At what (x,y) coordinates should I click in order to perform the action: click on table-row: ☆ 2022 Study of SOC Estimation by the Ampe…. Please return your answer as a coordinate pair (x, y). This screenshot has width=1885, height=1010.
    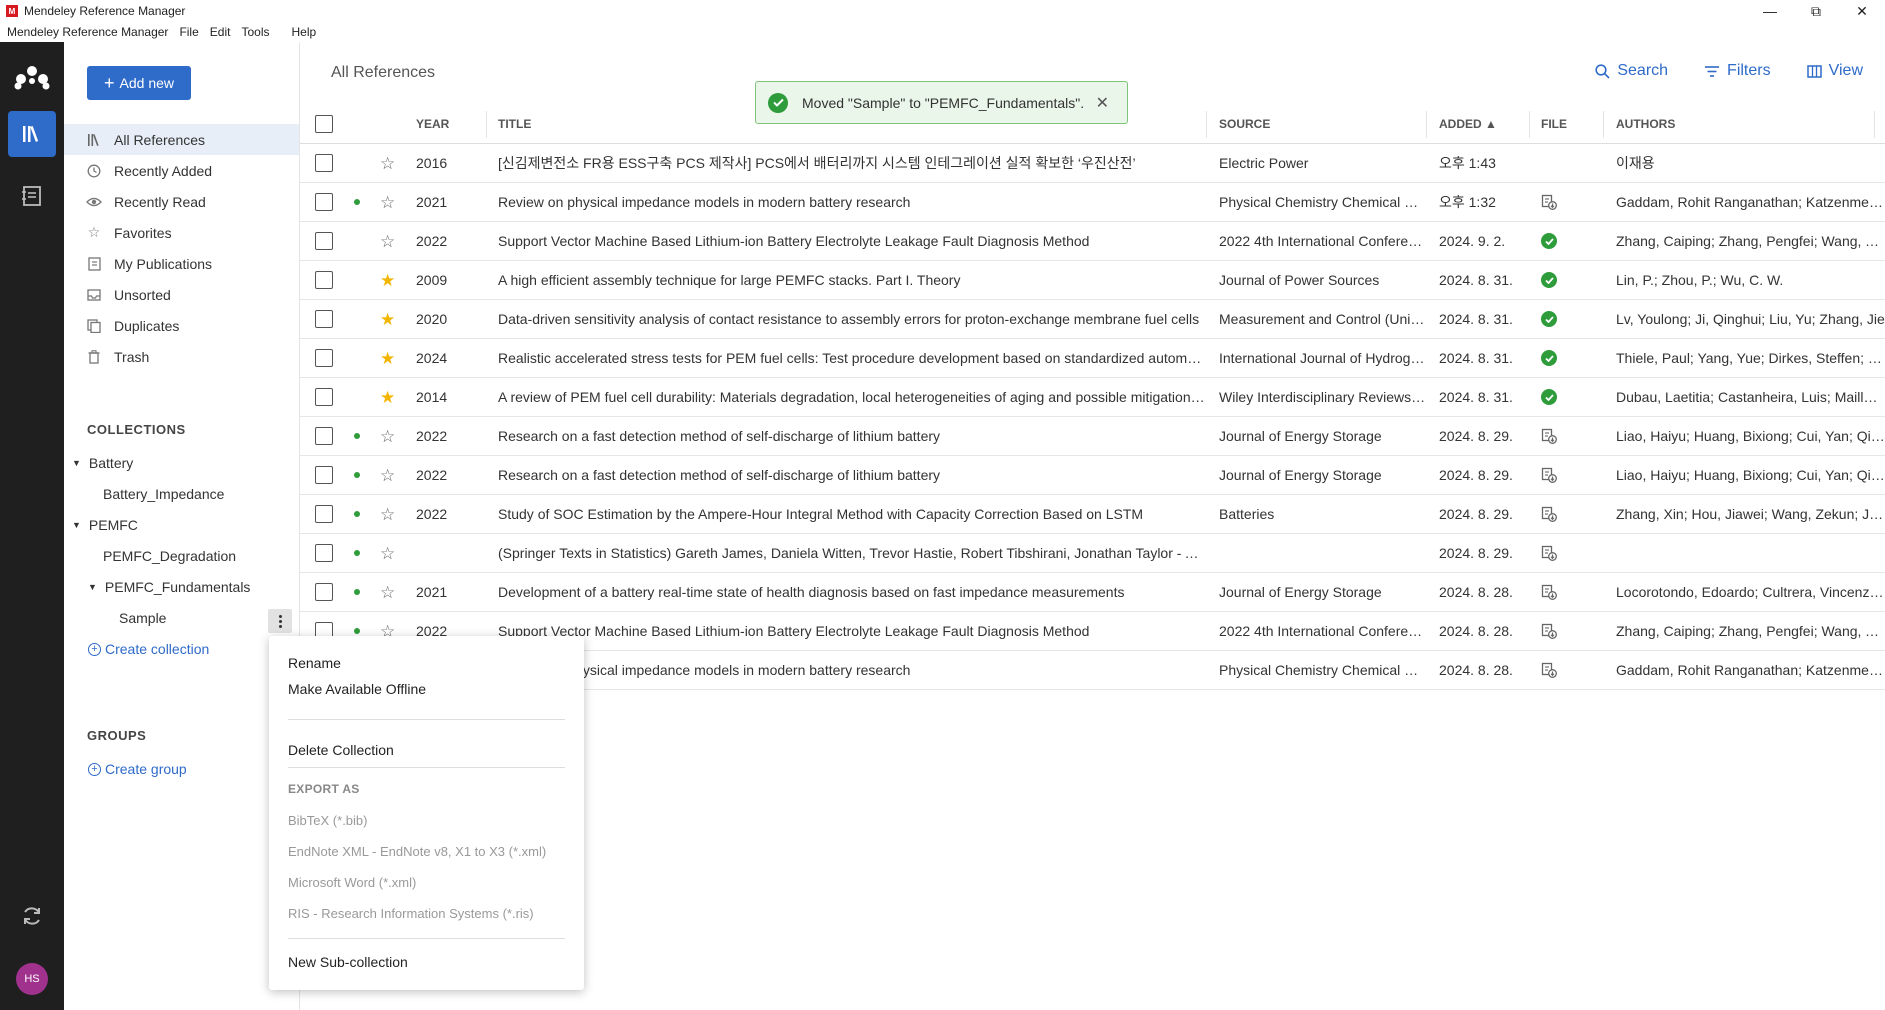
    Looking at the image, I should click on (1092, 514).